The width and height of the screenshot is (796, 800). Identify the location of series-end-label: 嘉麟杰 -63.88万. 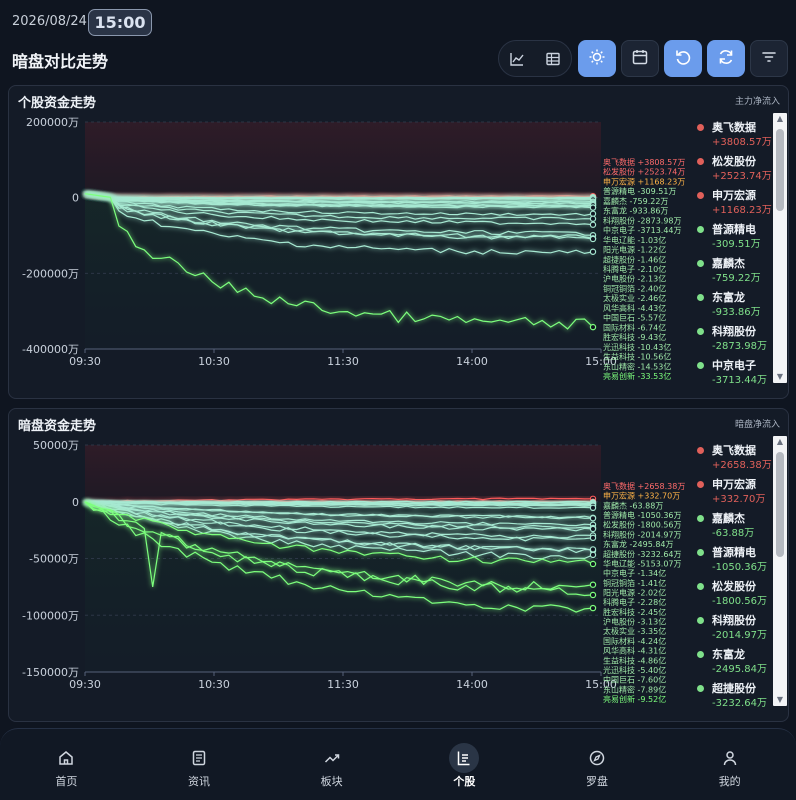
(633, 505).